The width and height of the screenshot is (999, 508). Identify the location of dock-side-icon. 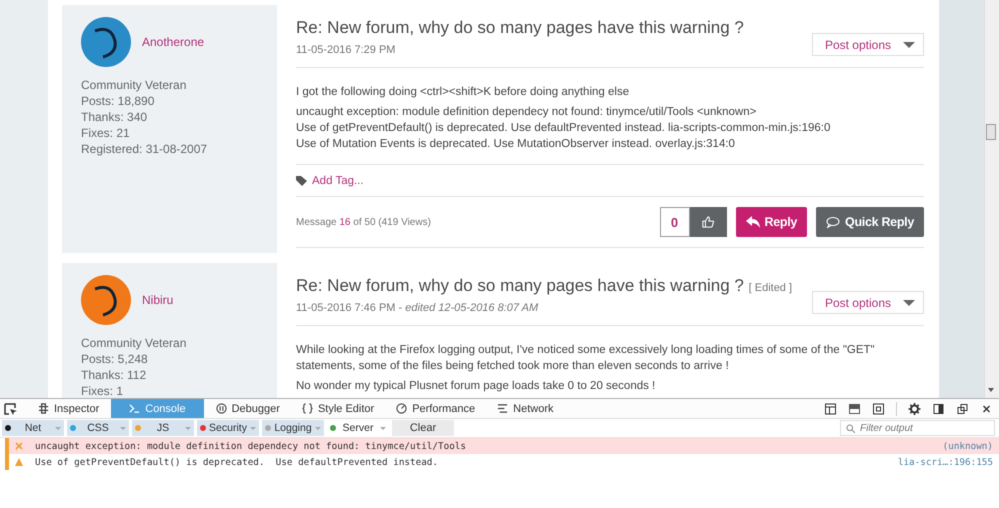
(938, 408).